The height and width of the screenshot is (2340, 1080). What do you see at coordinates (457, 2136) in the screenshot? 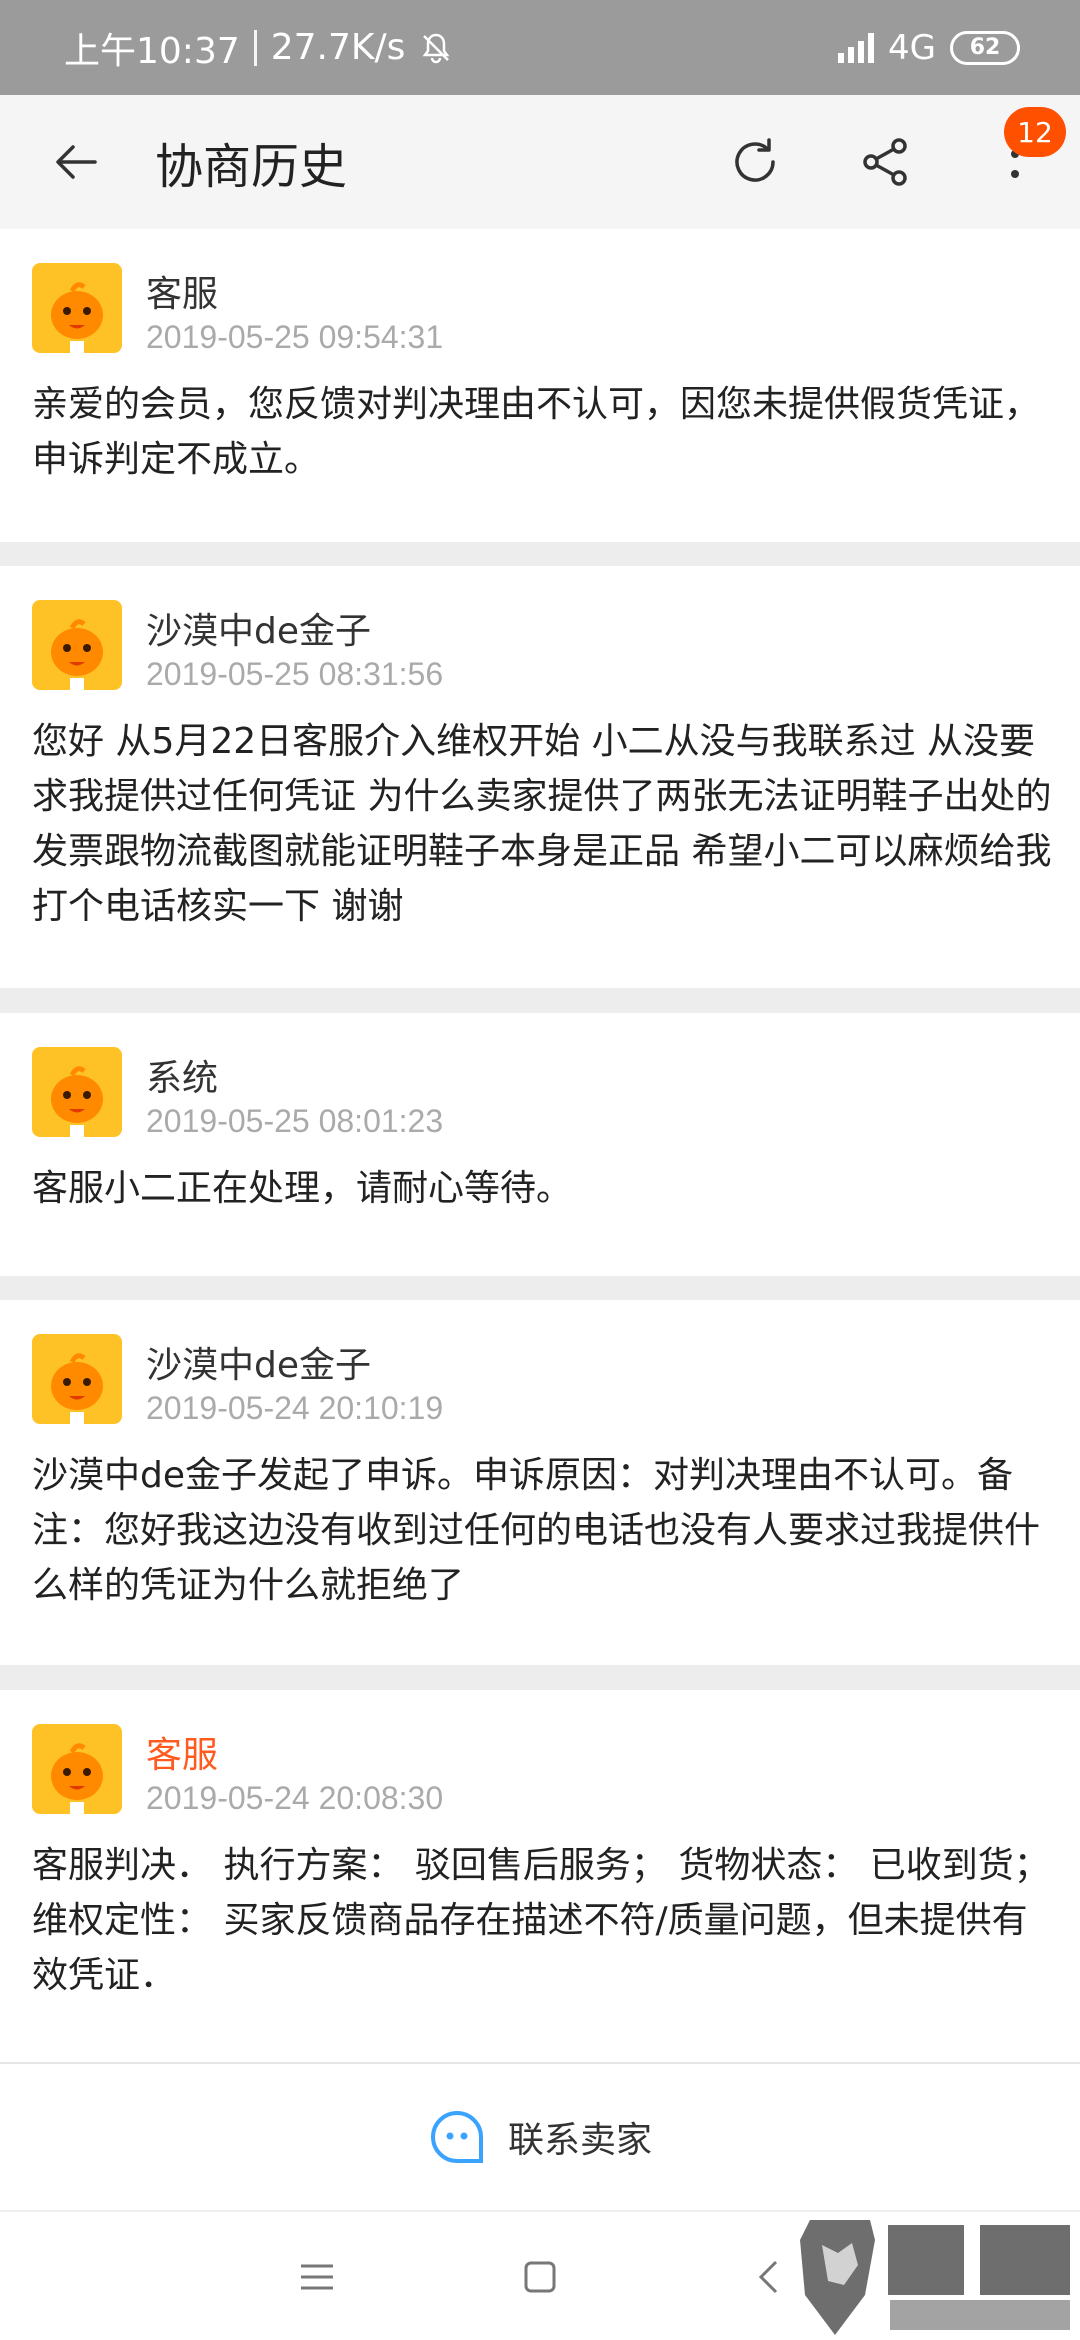
I see `chat-bubble-icon` at bounding box center [457, 2136].